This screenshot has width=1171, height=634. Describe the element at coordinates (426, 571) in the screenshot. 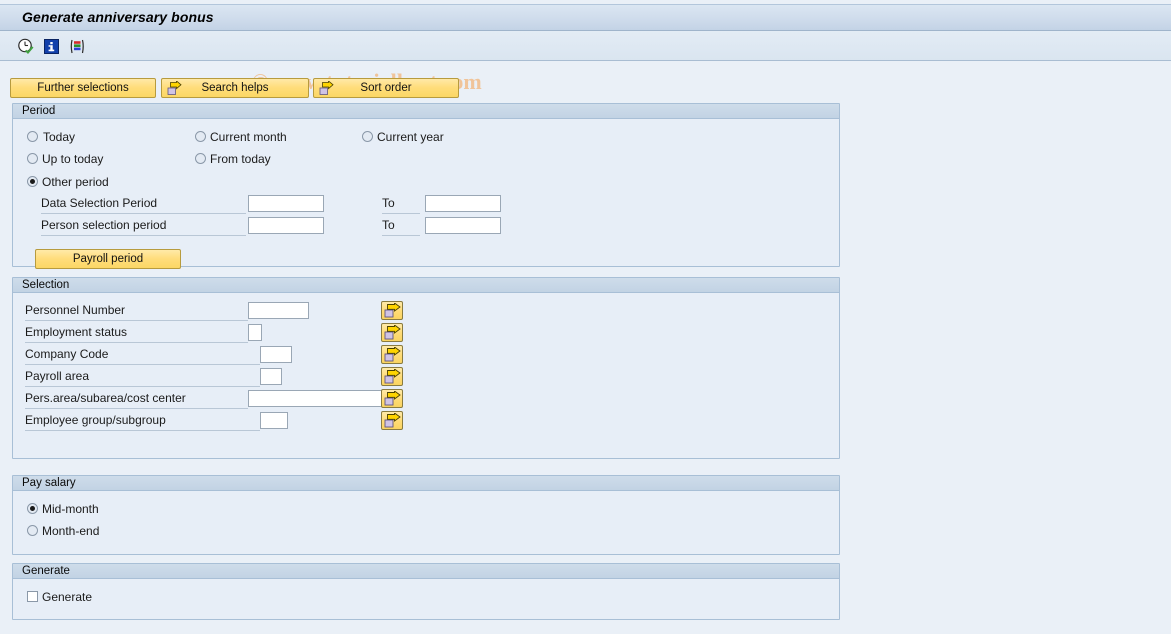

I see `generate-group-legend: Generate` at that location.